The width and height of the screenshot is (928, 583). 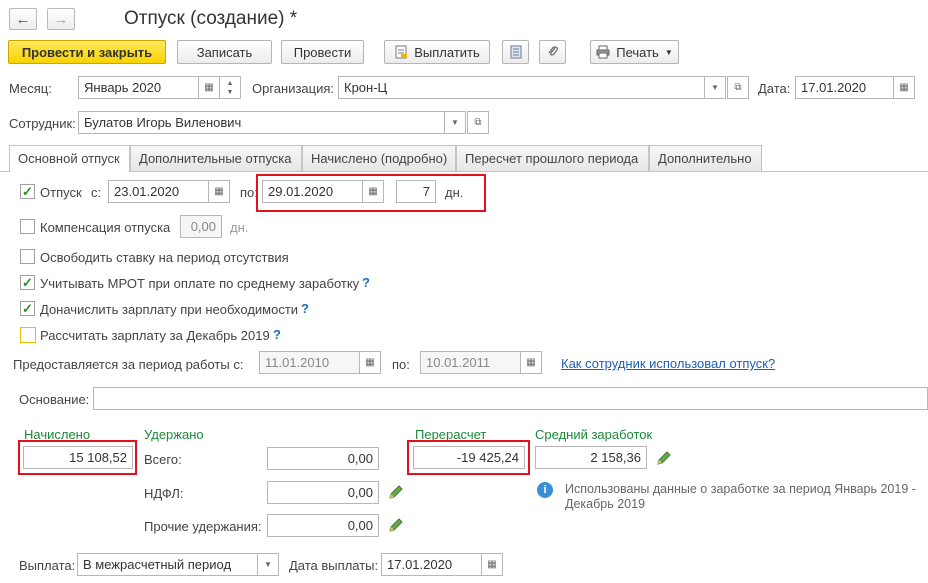 I want to click on month-calendar-button: ▦, so click(x=209, y=87).